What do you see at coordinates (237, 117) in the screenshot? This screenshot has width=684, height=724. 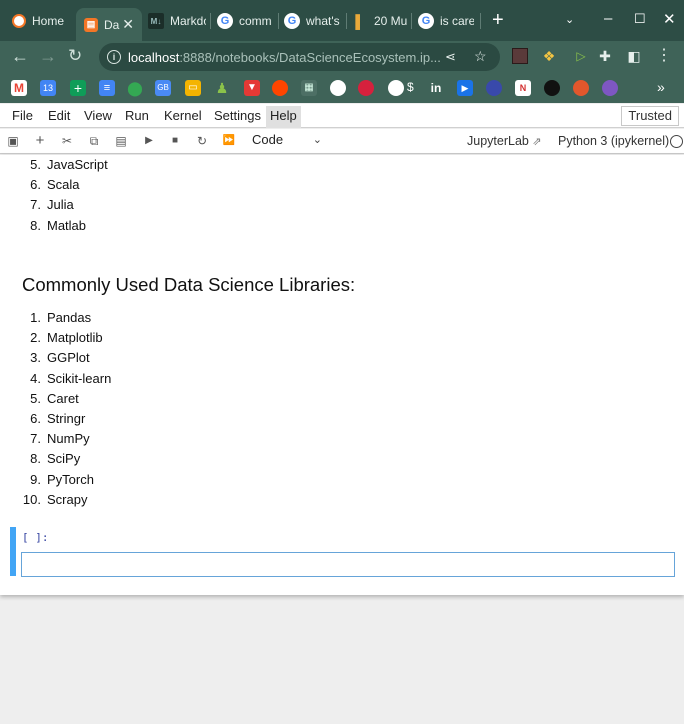 I see `menu-settings: Settings` at bounding box center [237, 117].